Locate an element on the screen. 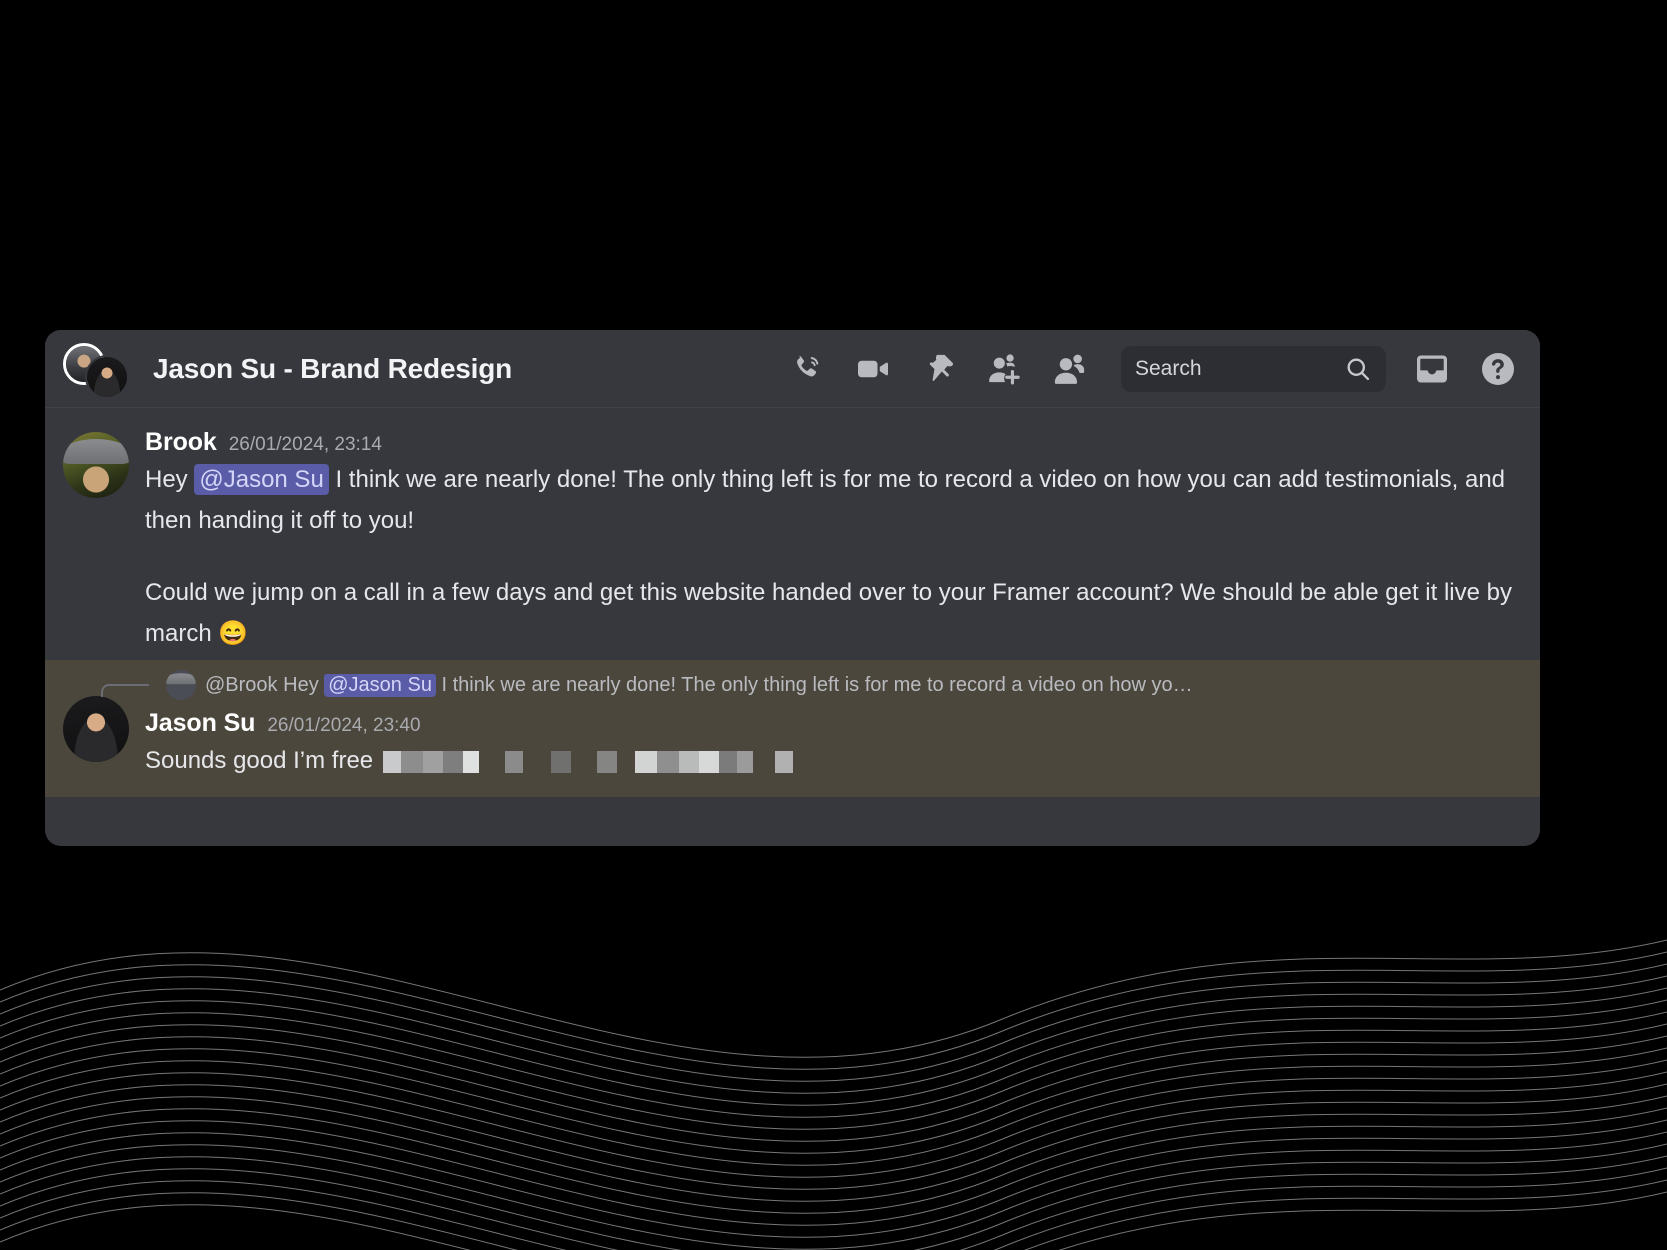 This screenshot has height=1250, width=1667. video-camera-icon is located at coordinates (873, 369).